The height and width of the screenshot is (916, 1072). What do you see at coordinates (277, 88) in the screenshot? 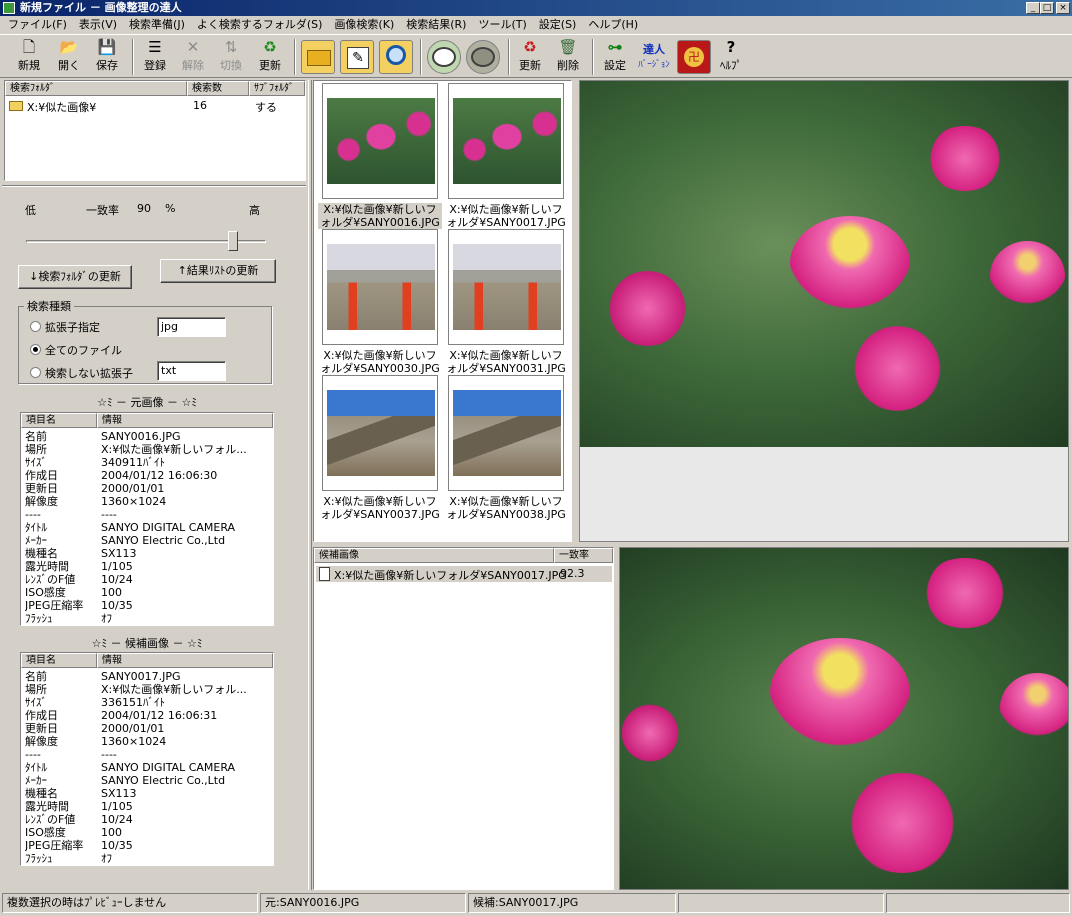
I see `subfolder-col-header: ｻﾌﾞﾌｫﾙﾀﾞ` at bounding box center [277, 88].